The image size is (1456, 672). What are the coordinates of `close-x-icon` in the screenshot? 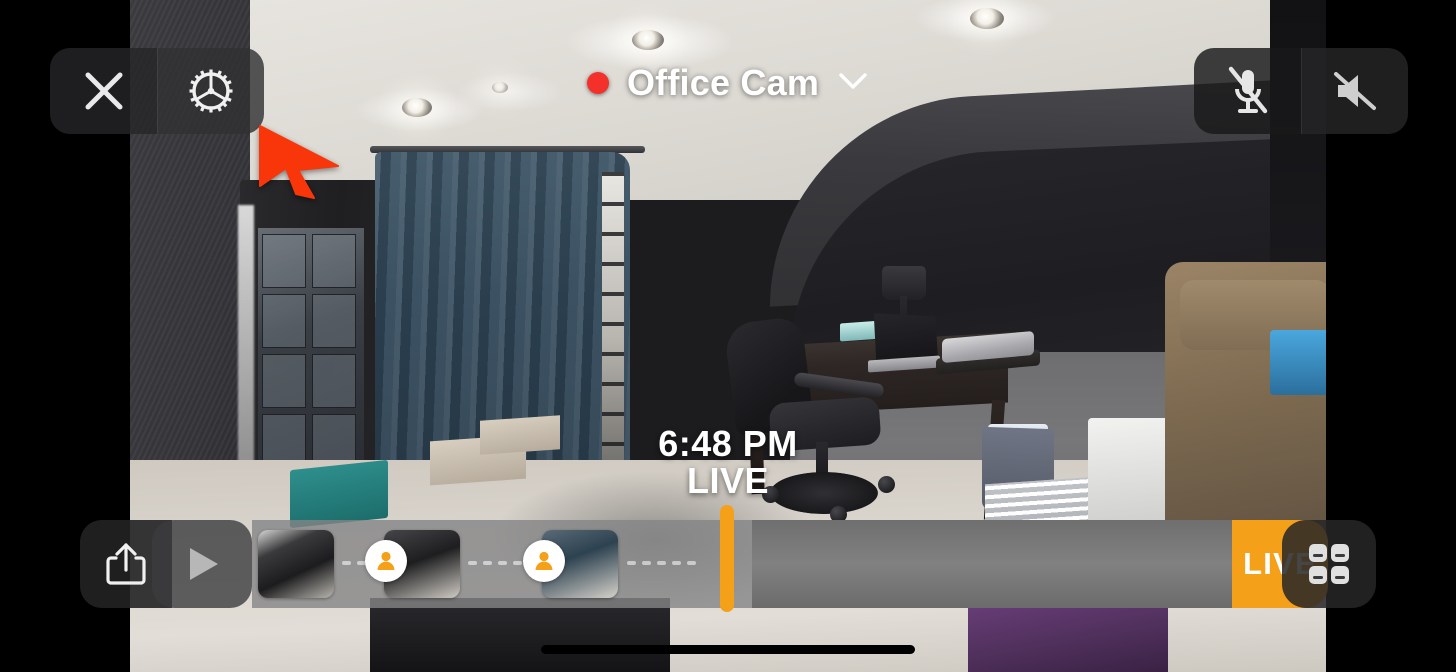 It's located at (103, 91).